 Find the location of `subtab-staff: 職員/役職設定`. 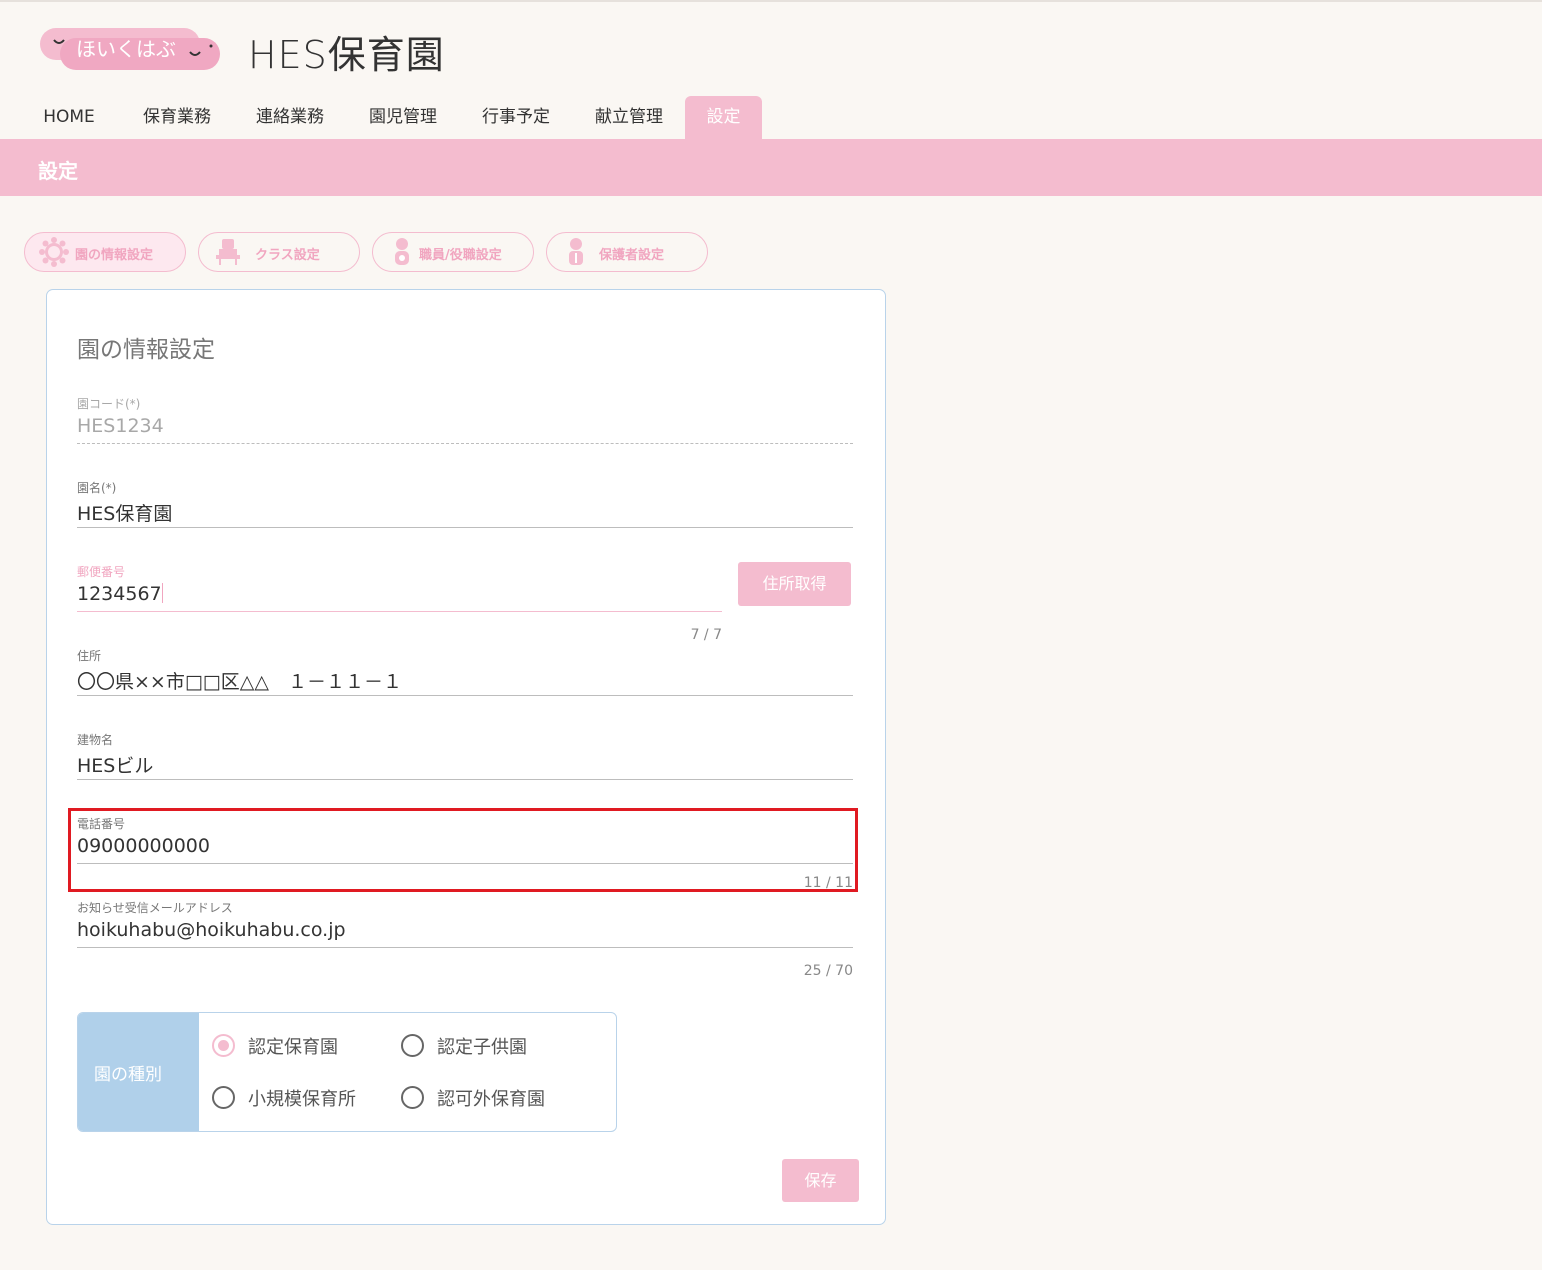

subtab-staff: 職員/役職設定 is located at coordinates (453, 252).